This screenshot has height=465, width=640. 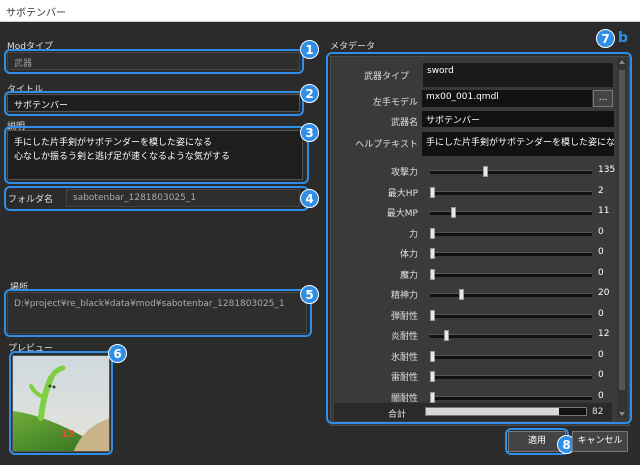 I want to click on scroll-down-icon, so click(x=622, y=414).